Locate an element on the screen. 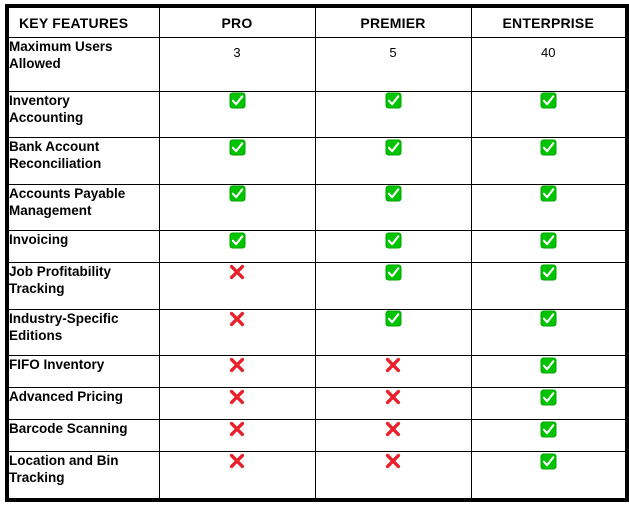 The height and width of the screenshot is (506, 629). table-row: Maximum Users Allowed 3 5 40 is located at coordinates (317, 64).